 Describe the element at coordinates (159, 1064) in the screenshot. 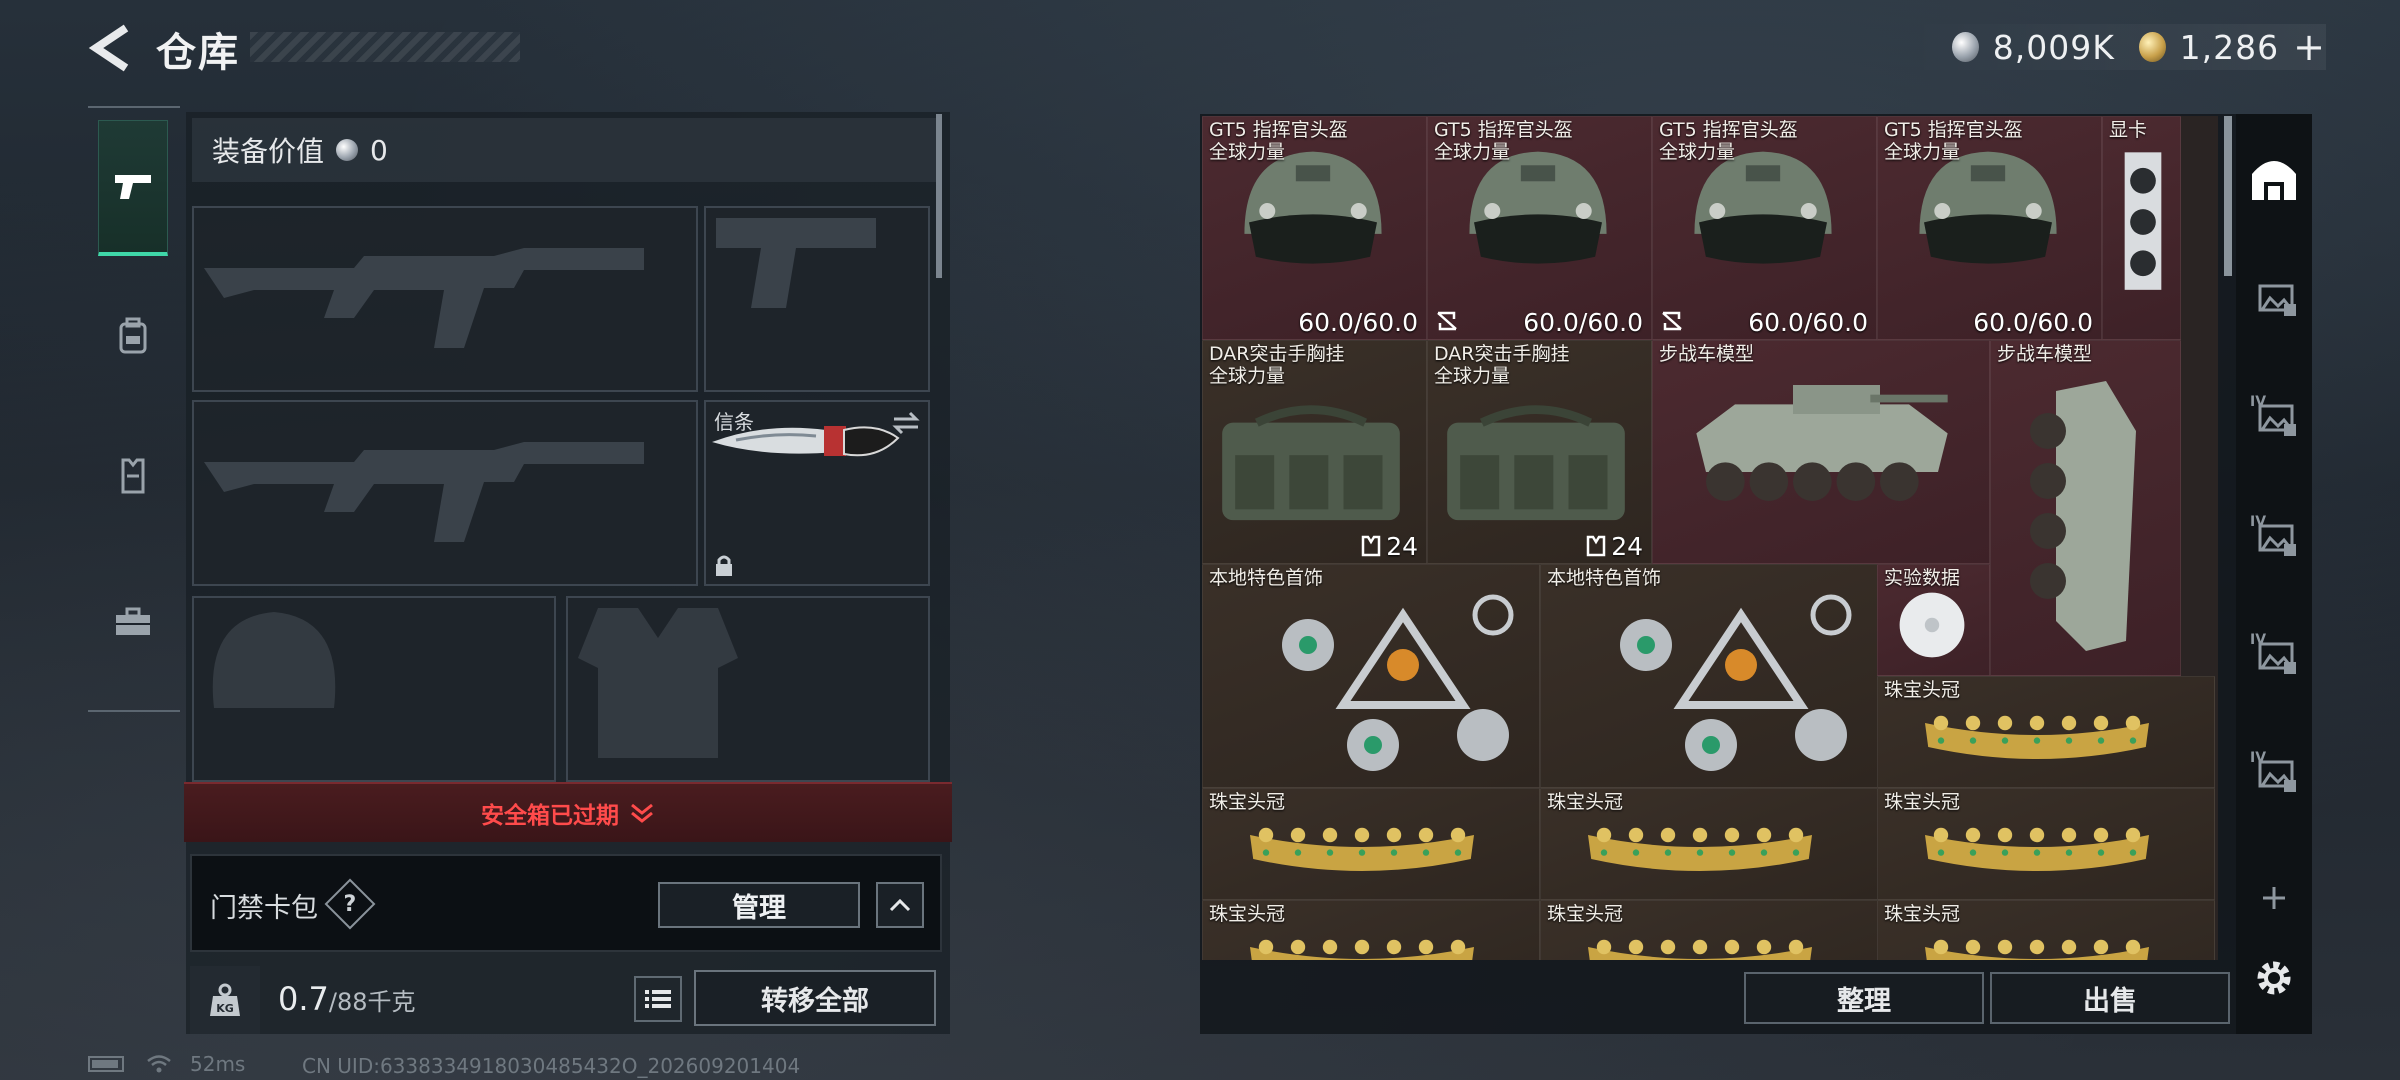

I see `wifi-icon` at that location.